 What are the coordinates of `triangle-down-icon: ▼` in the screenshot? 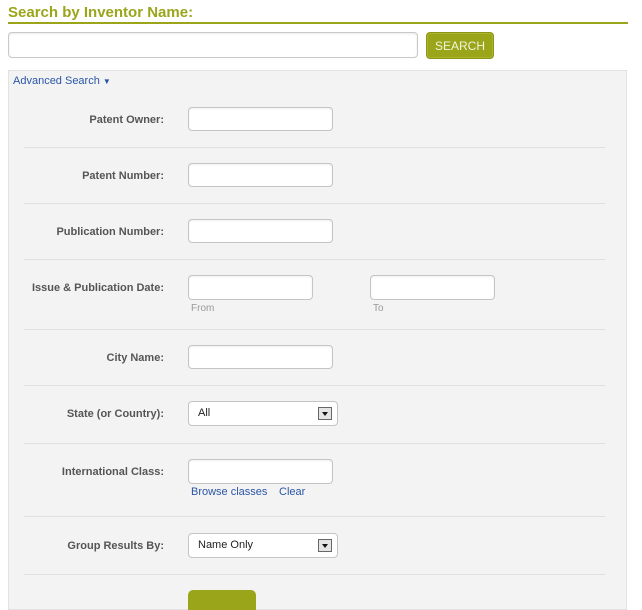 It's located at (106, 81).